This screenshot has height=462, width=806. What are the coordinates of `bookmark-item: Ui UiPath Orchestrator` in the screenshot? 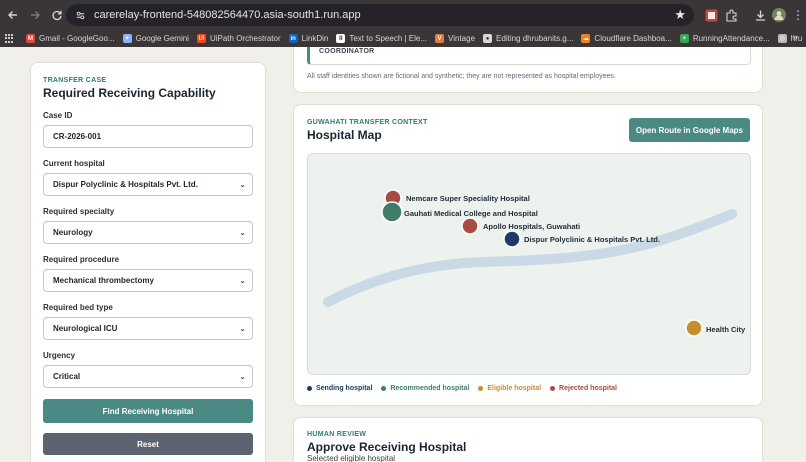 It's located at (239, 38).